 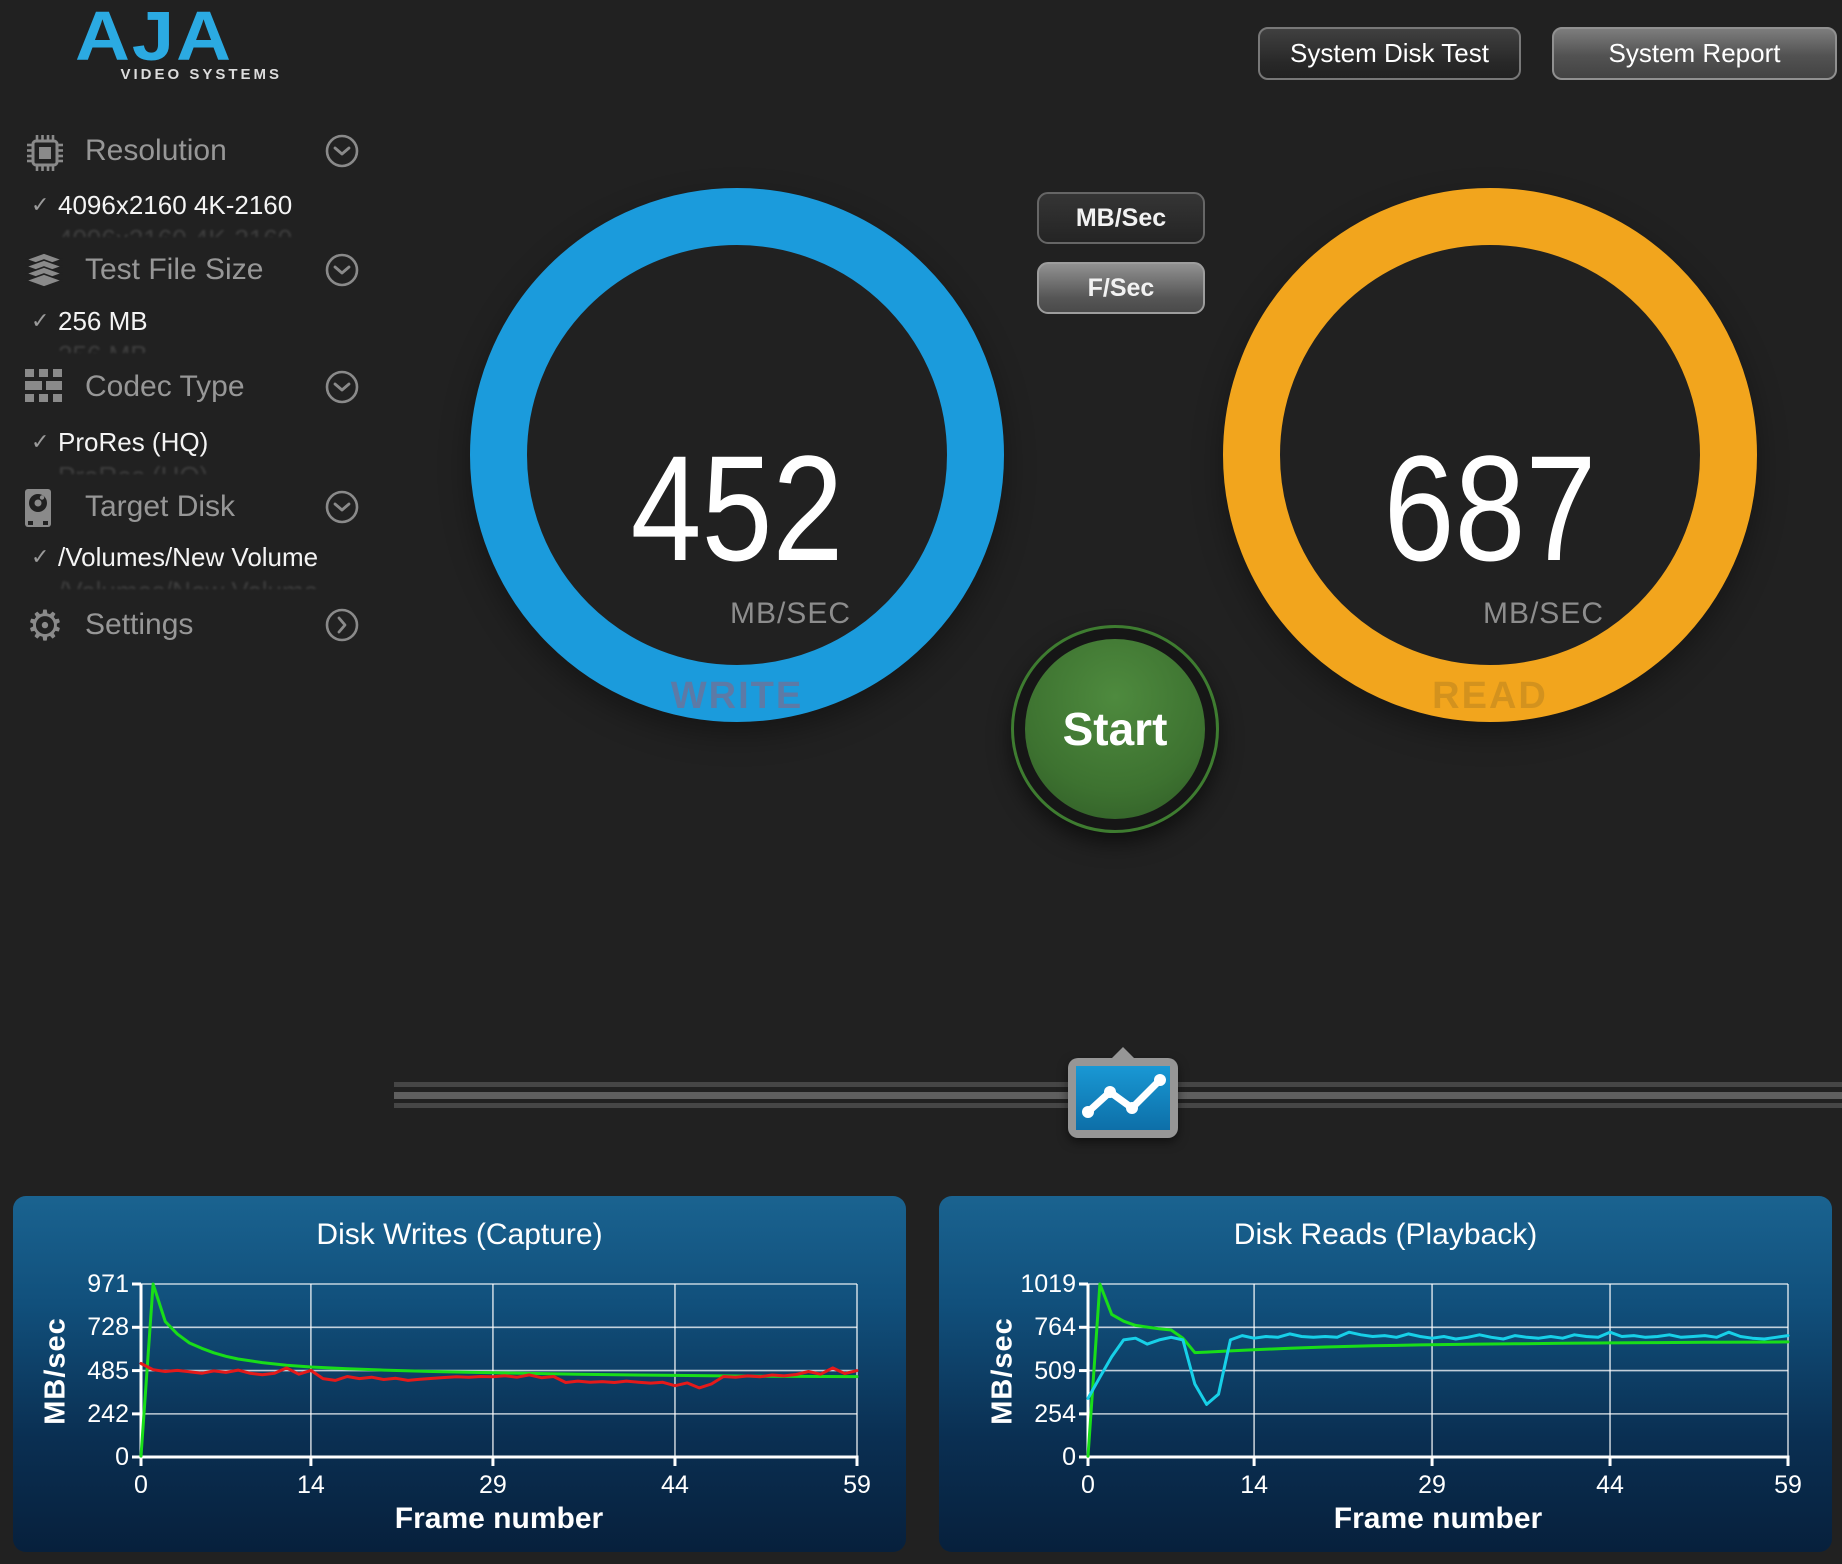 What do you see at coordinates (139, 624) in the screenshot?
I see `sidebar-item-label: Settings` at bounding box center [139, 624].